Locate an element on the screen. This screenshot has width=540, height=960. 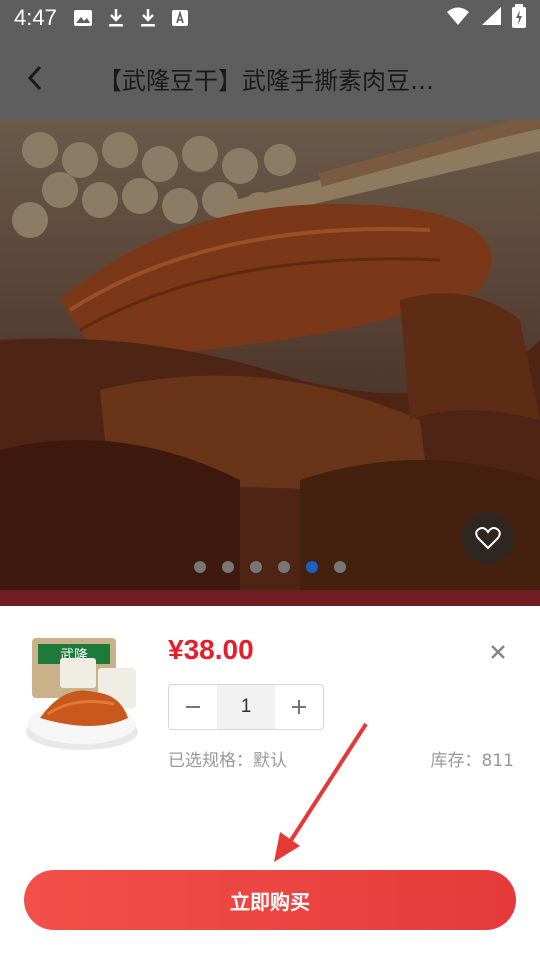
close-icon is located at coordinates (498, 652).